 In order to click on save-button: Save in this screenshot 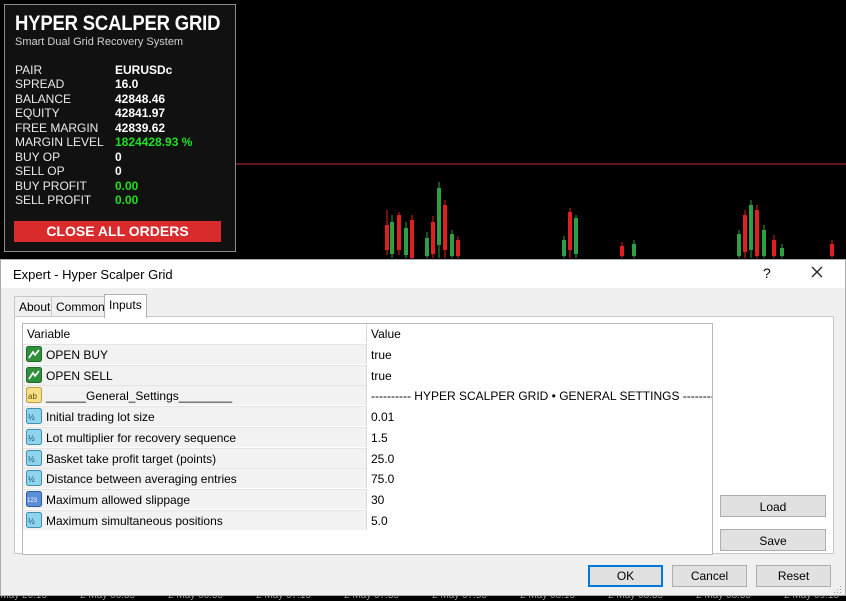, I will do `click(773, 540)`.